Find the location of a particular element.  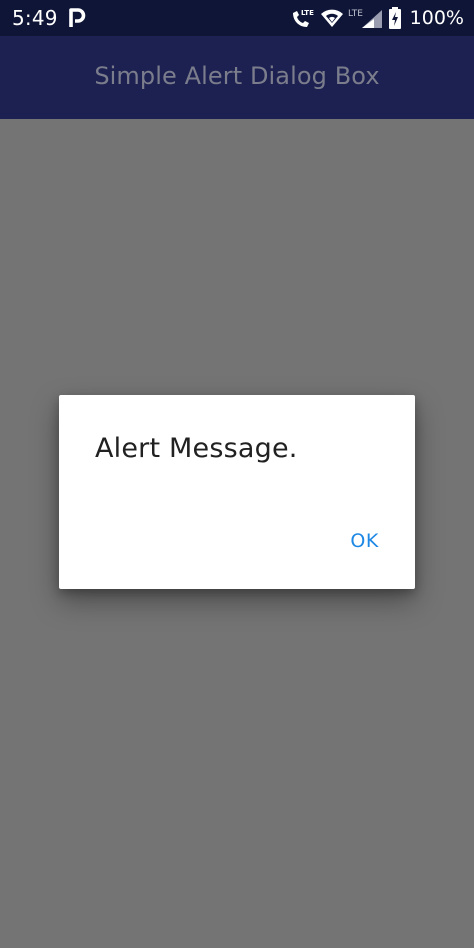

app-bar: Simple Alert Dialog Box is located at coordinates (237, 77).